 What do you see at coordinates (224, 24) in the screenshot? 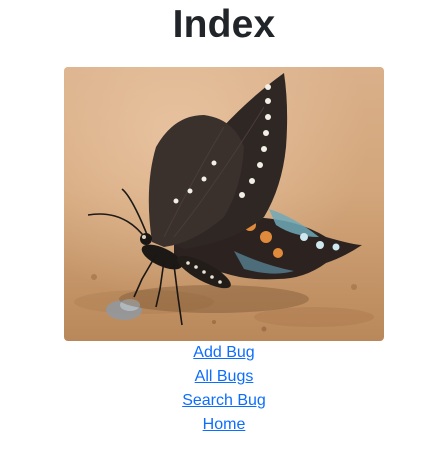
I see `page-title: Index` at bounding box center [224, 24].